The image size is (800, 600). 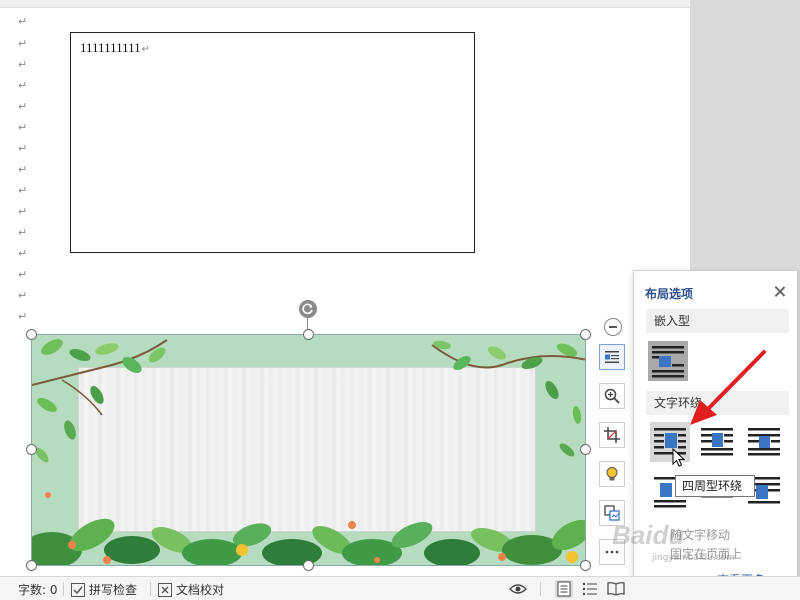 I want to click on crop-icon, so click(x=612, y=435).